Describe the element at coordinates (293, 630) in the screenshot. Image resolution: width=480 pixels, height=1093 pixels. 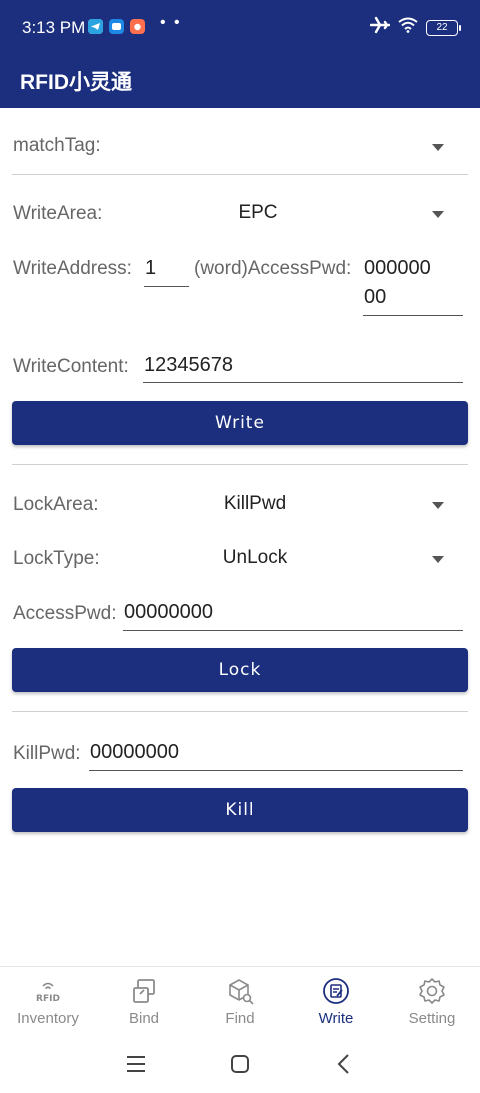
I see `lock-access-pwd-underline` at that location.